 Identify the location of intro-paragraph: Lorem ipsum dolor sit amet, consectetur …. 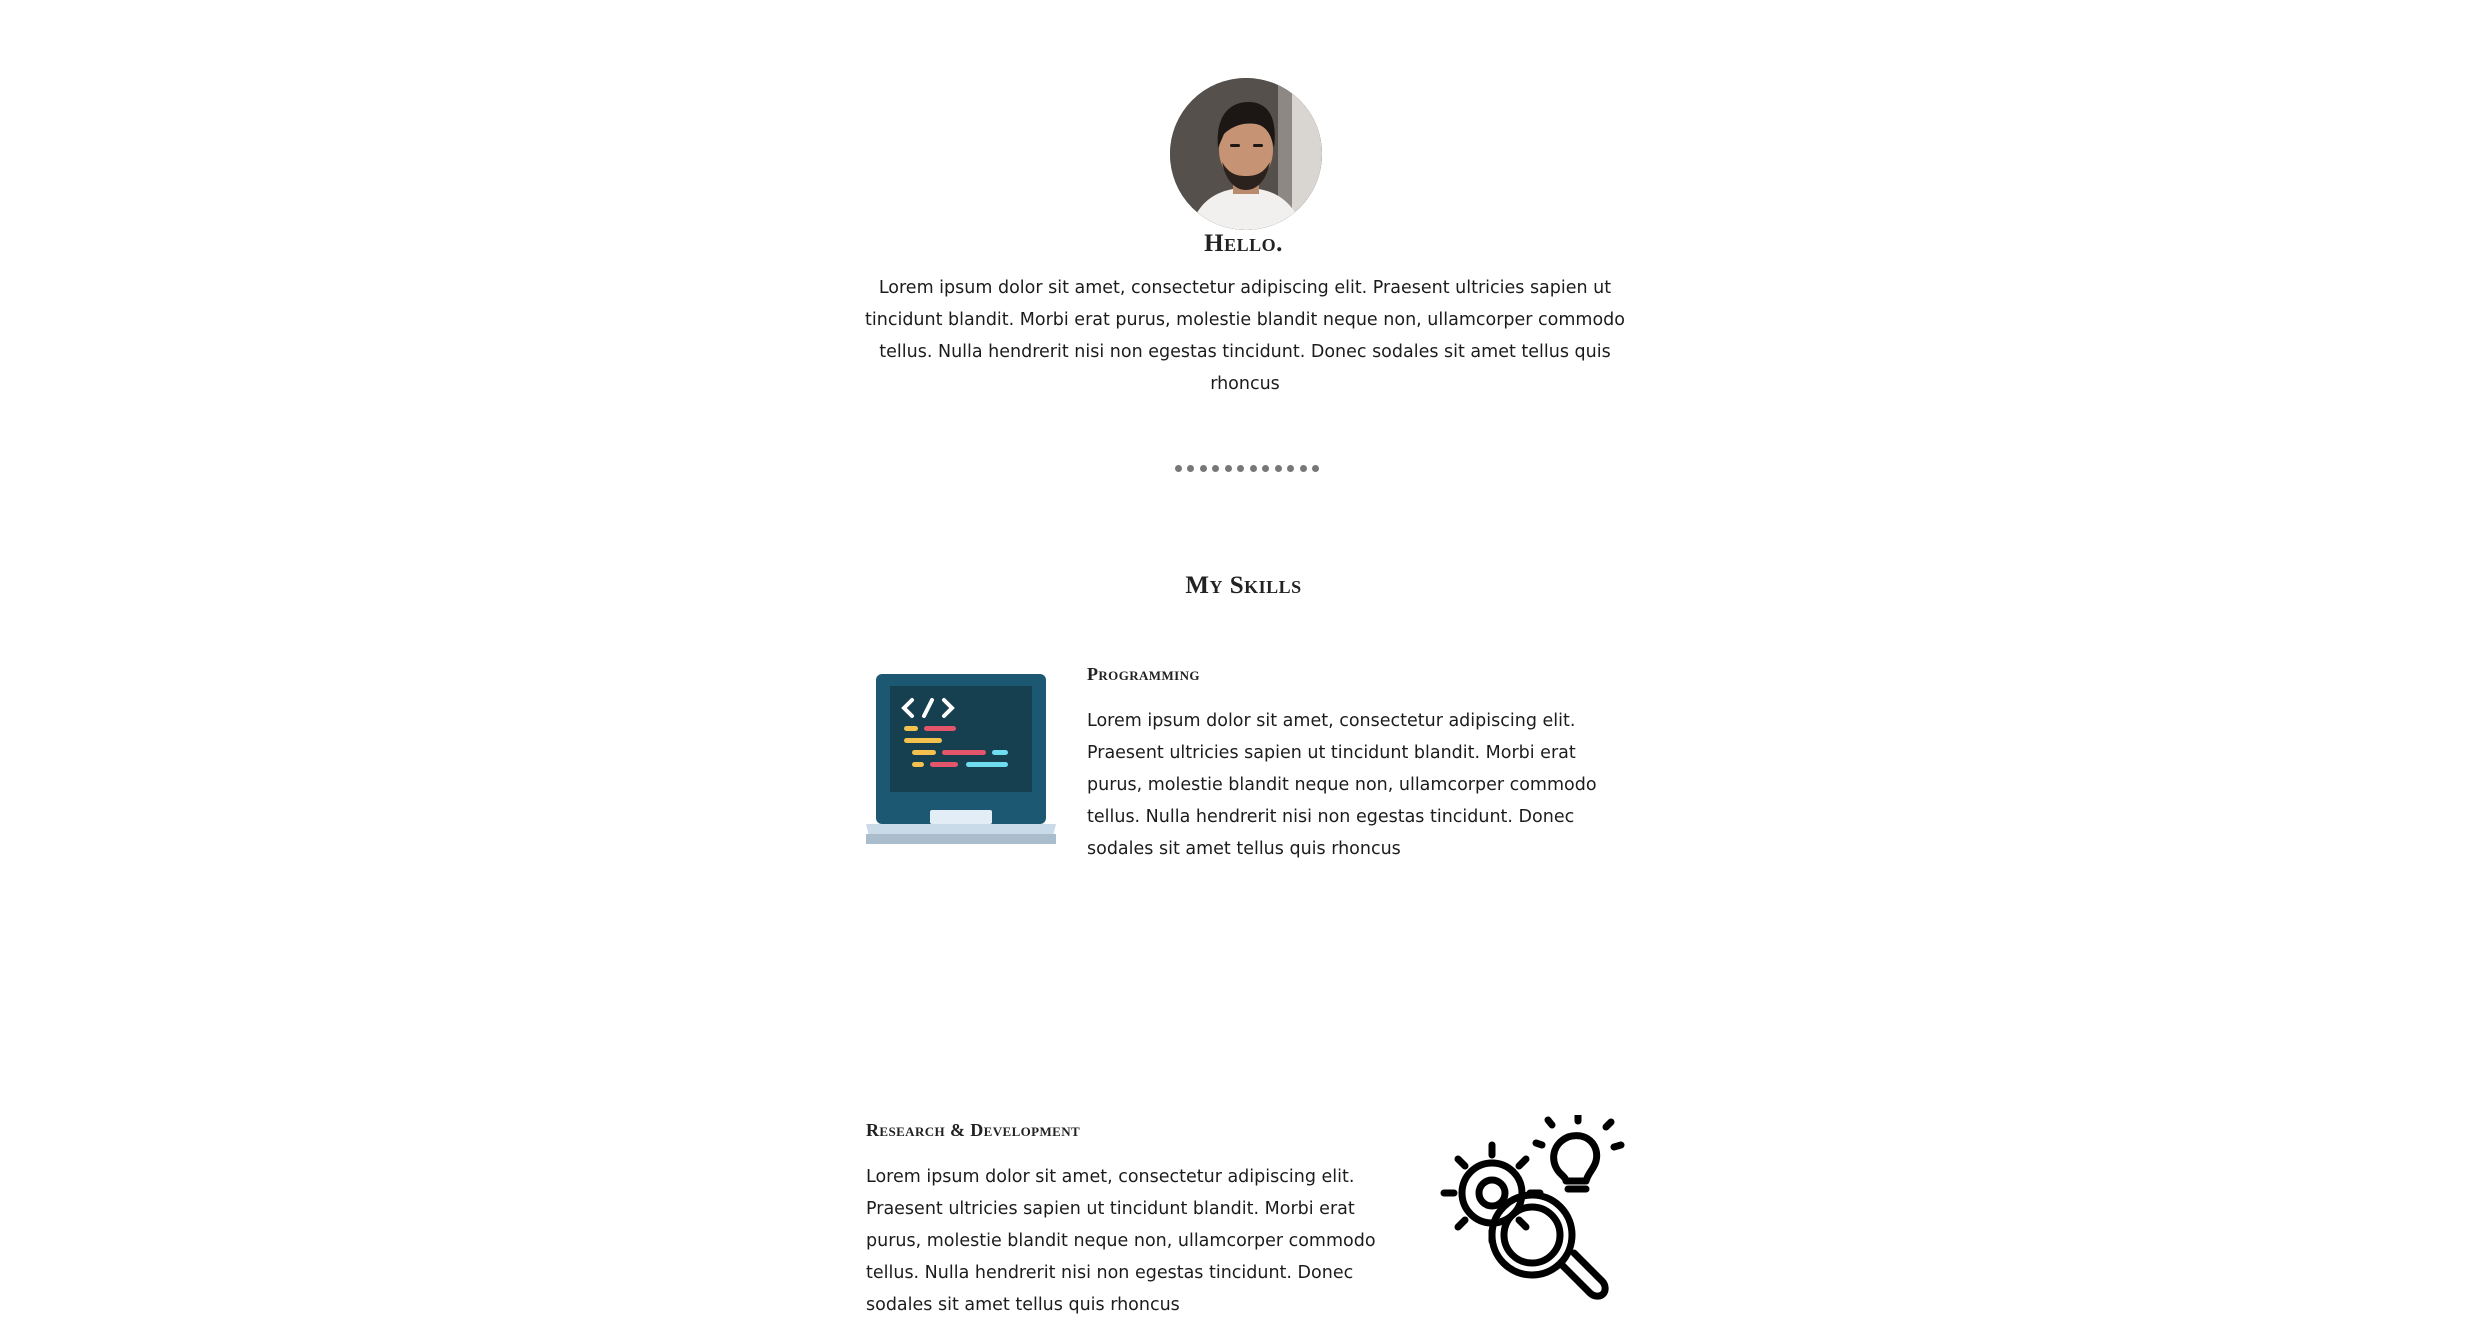
(1245, 336).